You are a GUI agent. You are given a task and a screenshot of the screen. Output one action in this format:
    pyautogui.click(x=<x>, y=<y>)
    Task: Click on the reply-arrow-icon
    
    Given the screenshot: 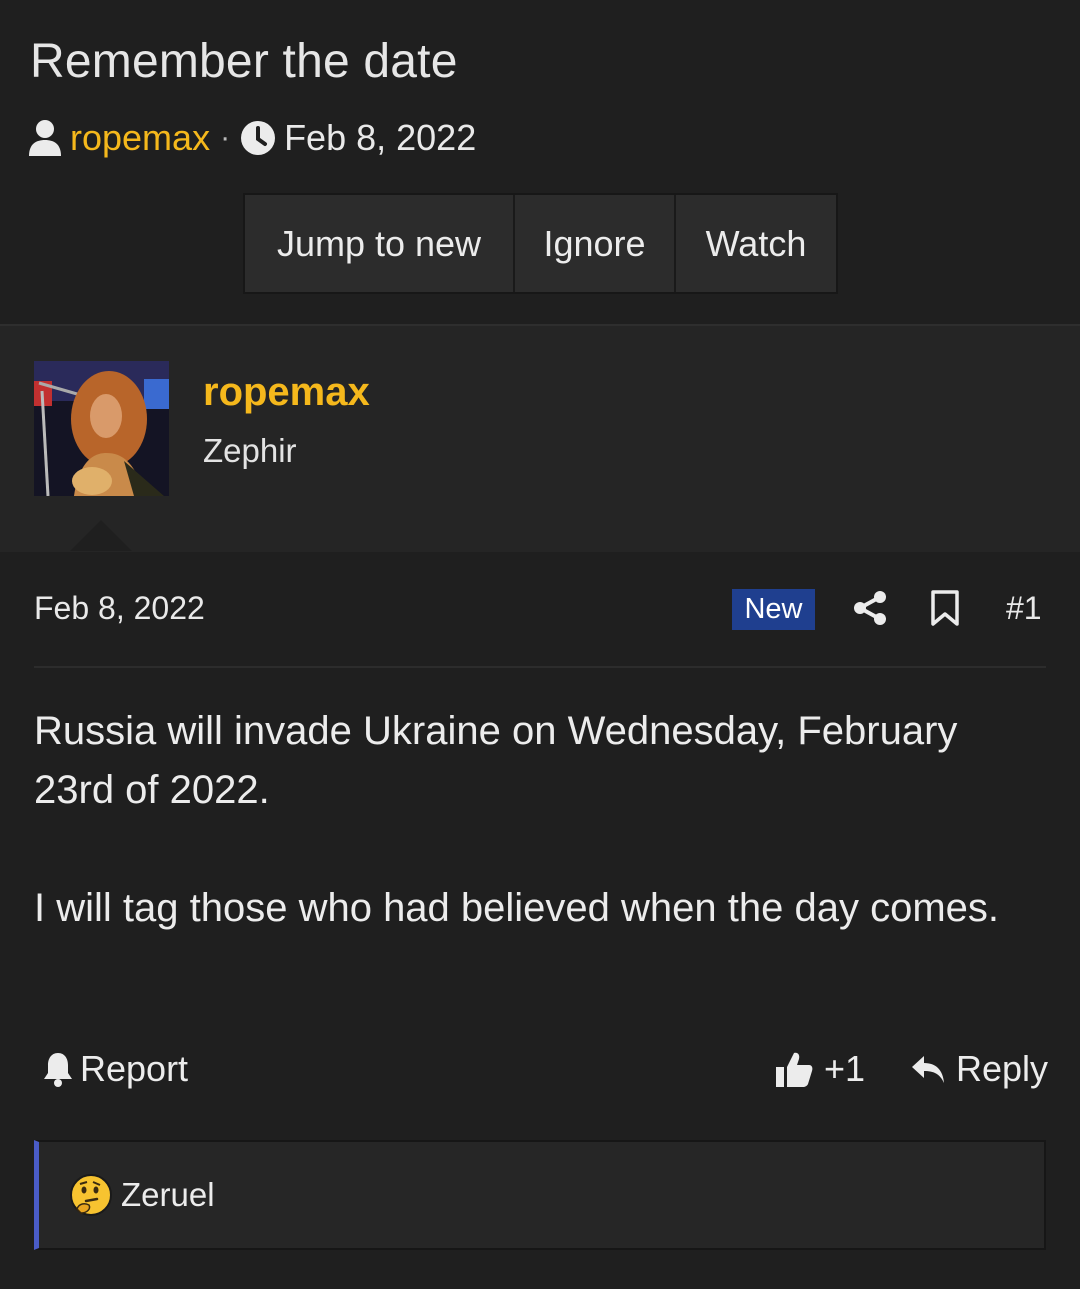 What is the action you would take?
    pyautogui.click(x=928, y=1069)
    